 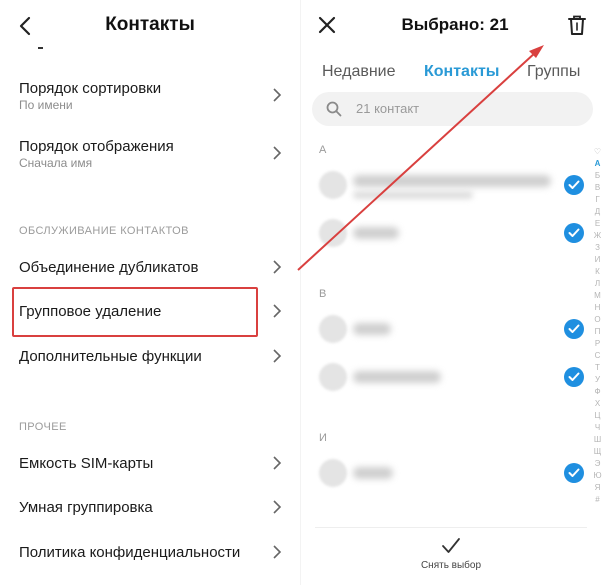 What do you see at coordinates (597, 308) in the screenshot?
I see `alphabet-letter: Н` at bounding box center [597, 308].